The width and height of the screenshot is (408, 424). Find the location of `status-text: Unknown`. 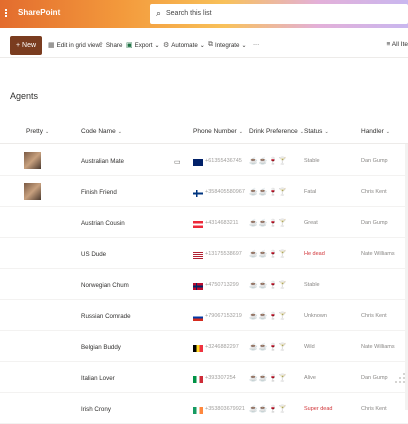

status-text: Unknown is located at coordinates (315, 316).